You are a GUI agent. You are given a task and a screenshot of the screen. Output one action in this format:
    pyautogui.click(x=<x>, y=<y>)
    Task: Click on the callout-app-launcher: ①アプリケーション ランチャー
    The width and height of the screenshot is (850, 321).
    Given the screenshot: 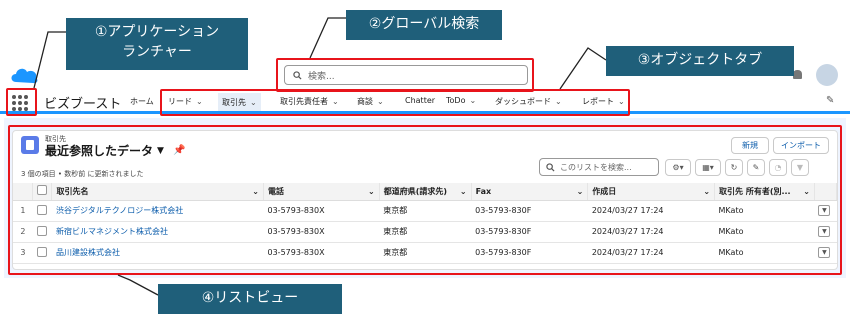 What is the action you would take?
    pyautogui.click(x=157, y=44)
    